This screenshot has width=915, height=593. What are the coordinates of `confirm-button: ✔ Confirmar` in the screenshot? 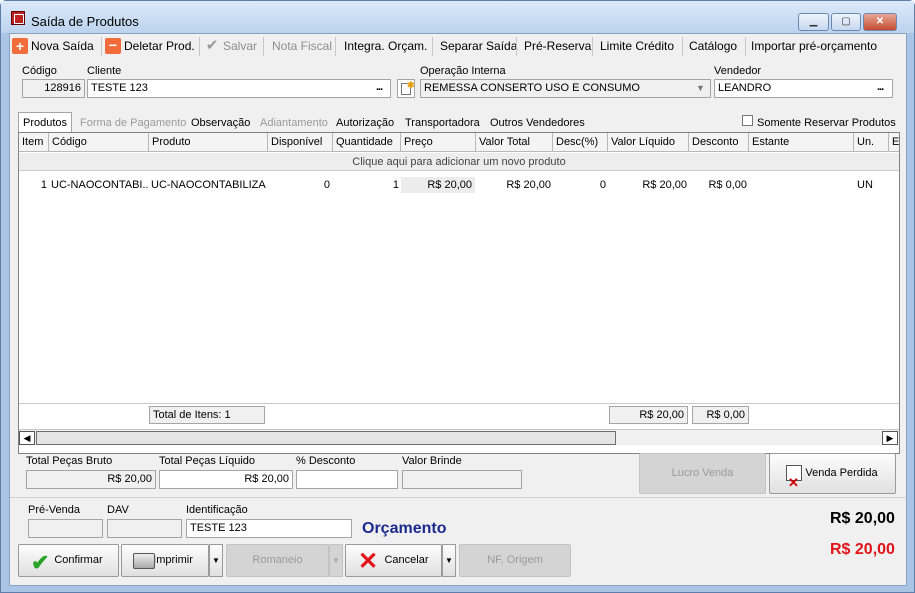 It's located at (68, 560).